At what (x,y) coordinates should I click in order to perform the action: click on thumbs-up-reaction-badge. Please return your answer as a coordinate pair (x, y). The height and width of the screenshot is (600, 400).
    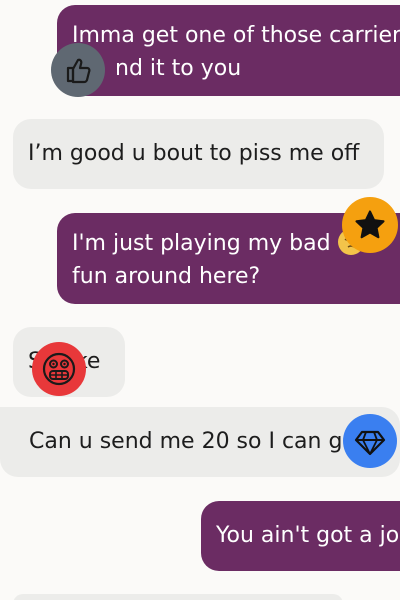
    Looking at the image, I should click on (78, 70).